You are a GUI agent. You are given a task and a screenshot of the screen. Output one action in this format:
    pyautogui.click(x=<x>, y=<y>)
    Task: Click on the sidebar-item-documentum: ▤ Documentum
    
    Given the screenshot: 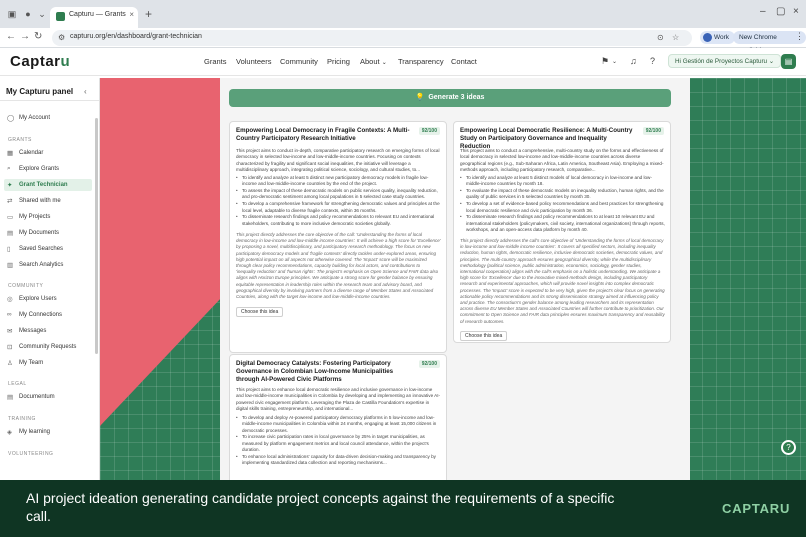 What is the action you would take?
    pyautogui.click(x=48, y=397)
    